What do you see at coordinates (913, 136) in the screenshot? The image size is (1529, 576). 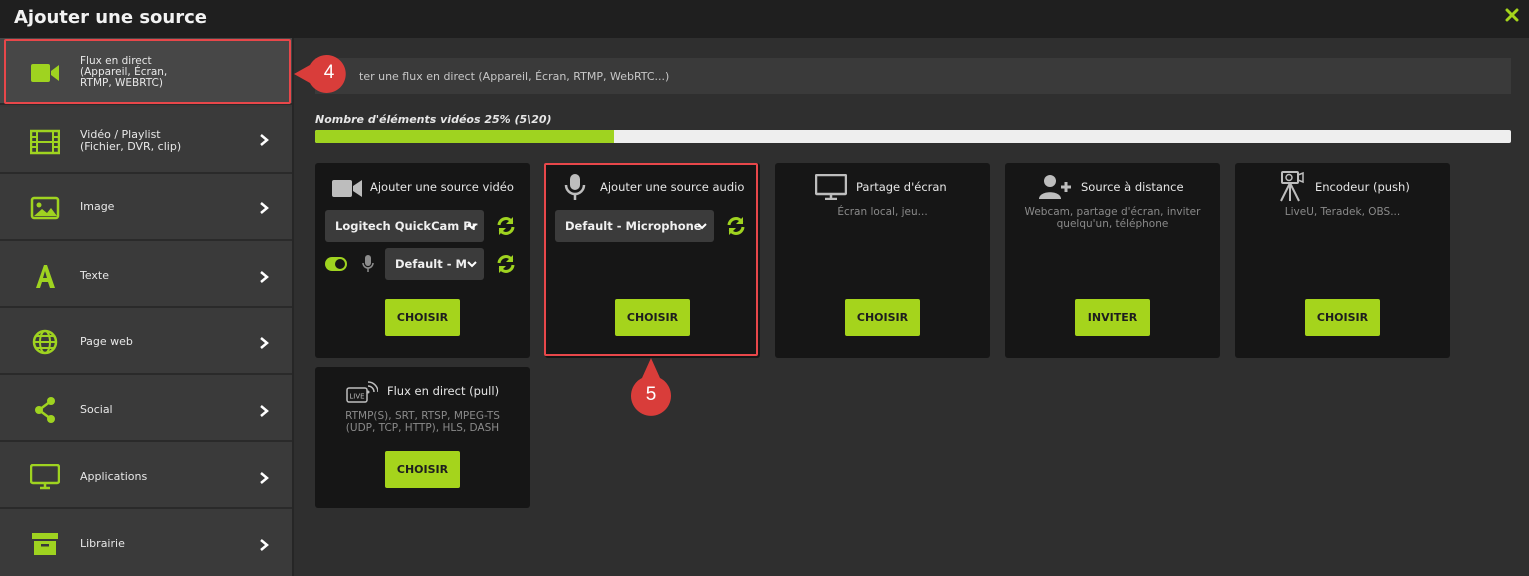 I see `quota-progress-bar` at bounding box center [913, 136].